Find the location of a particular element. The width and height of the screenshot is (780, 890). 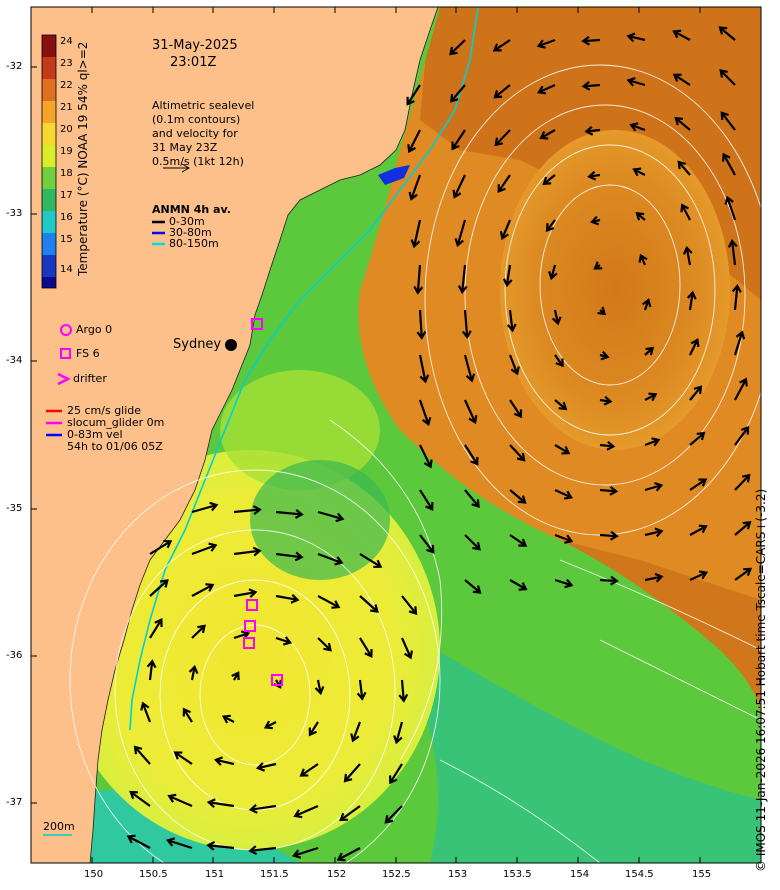

colorbar-tick: 21 is located at coordinates (66, 107).